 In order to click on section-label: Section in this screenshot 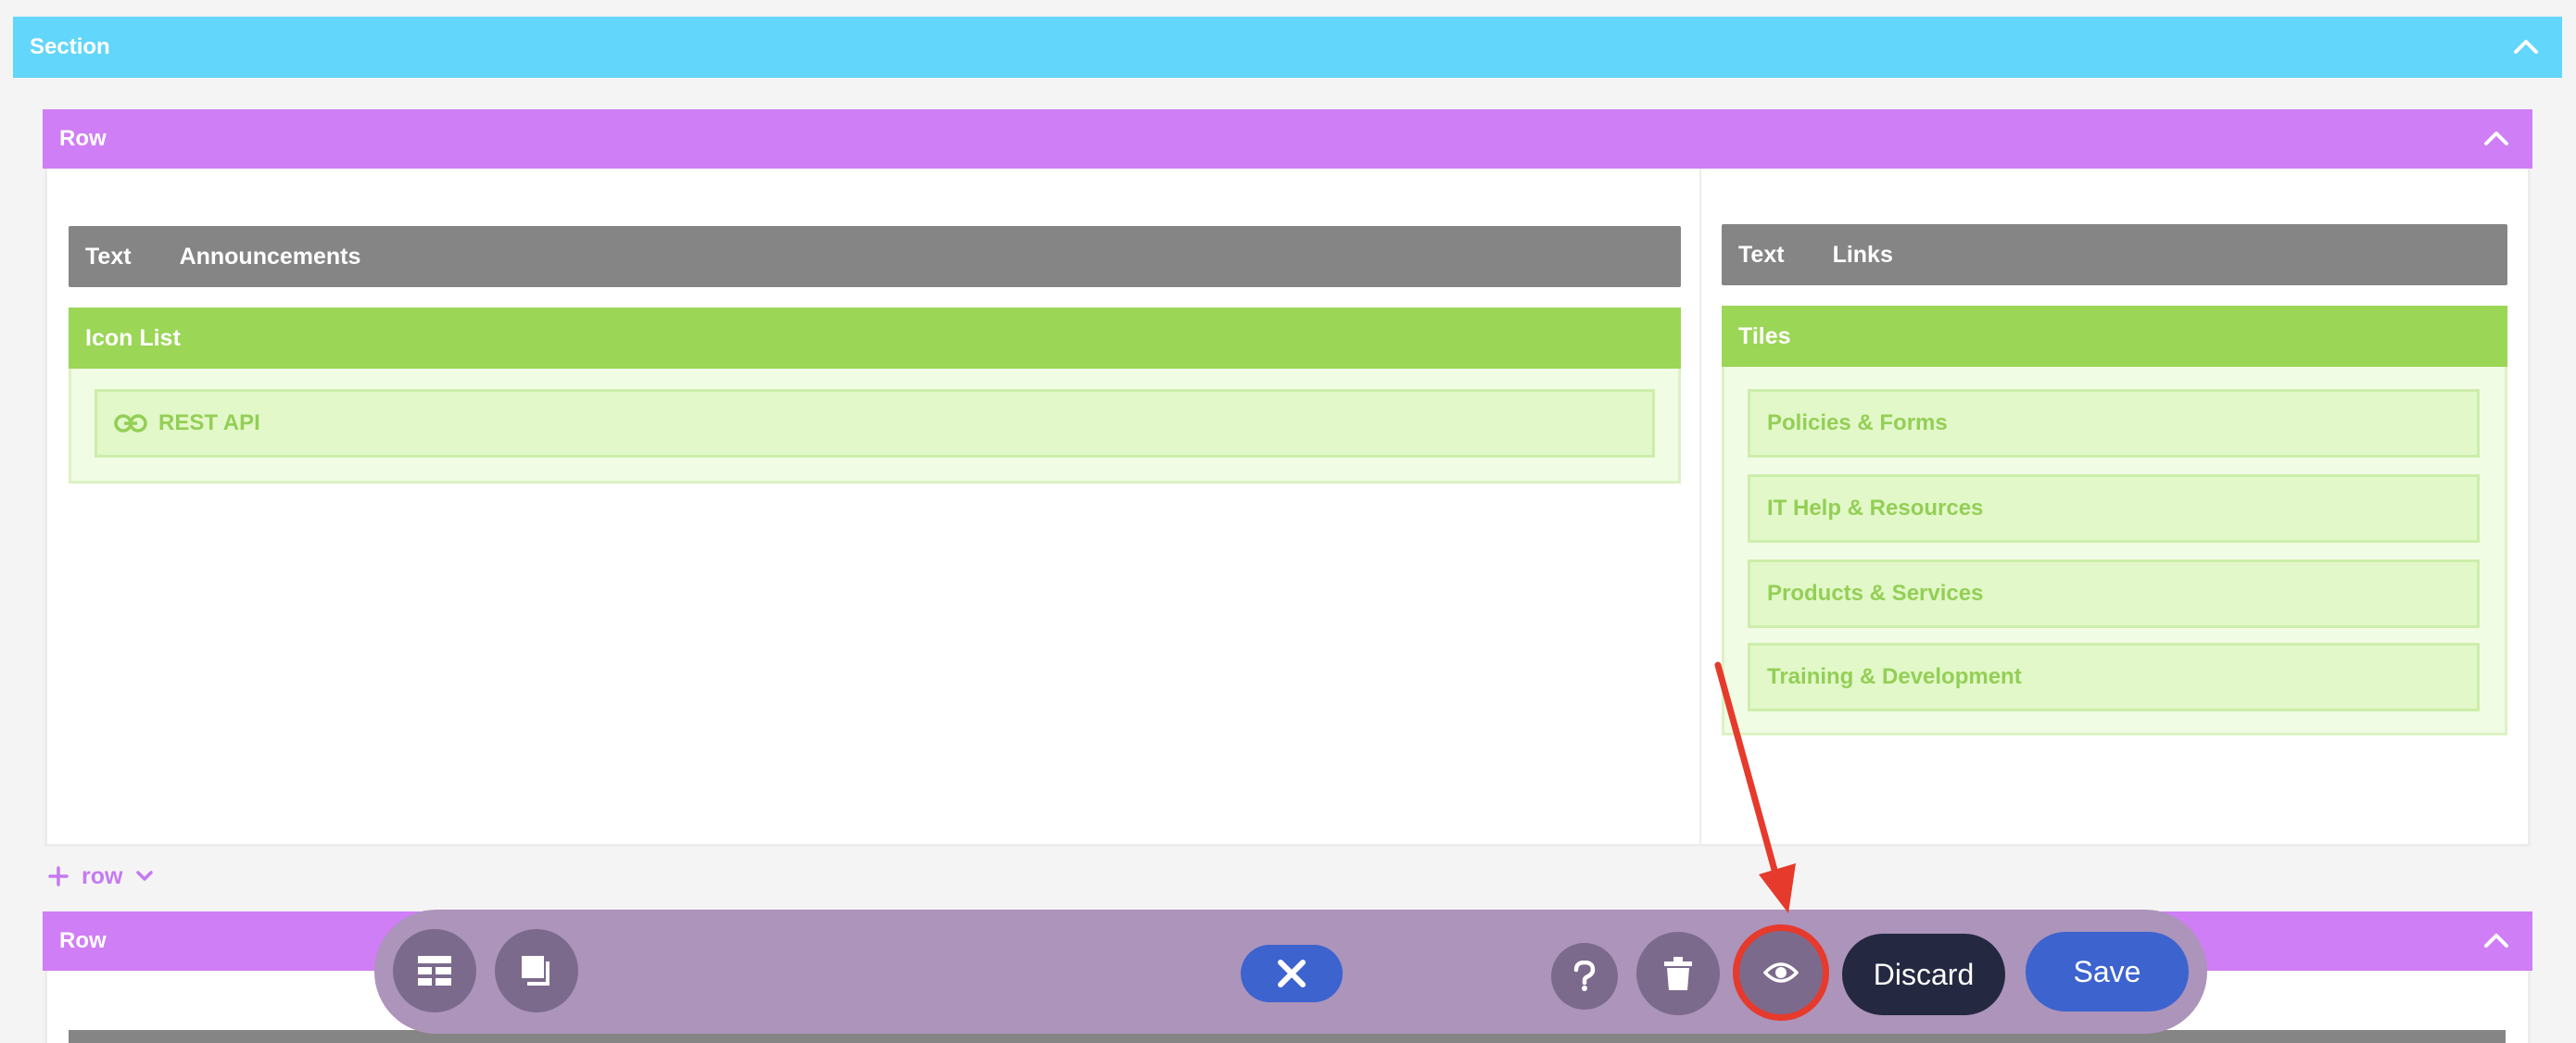, I will do `click(70, 47)`.